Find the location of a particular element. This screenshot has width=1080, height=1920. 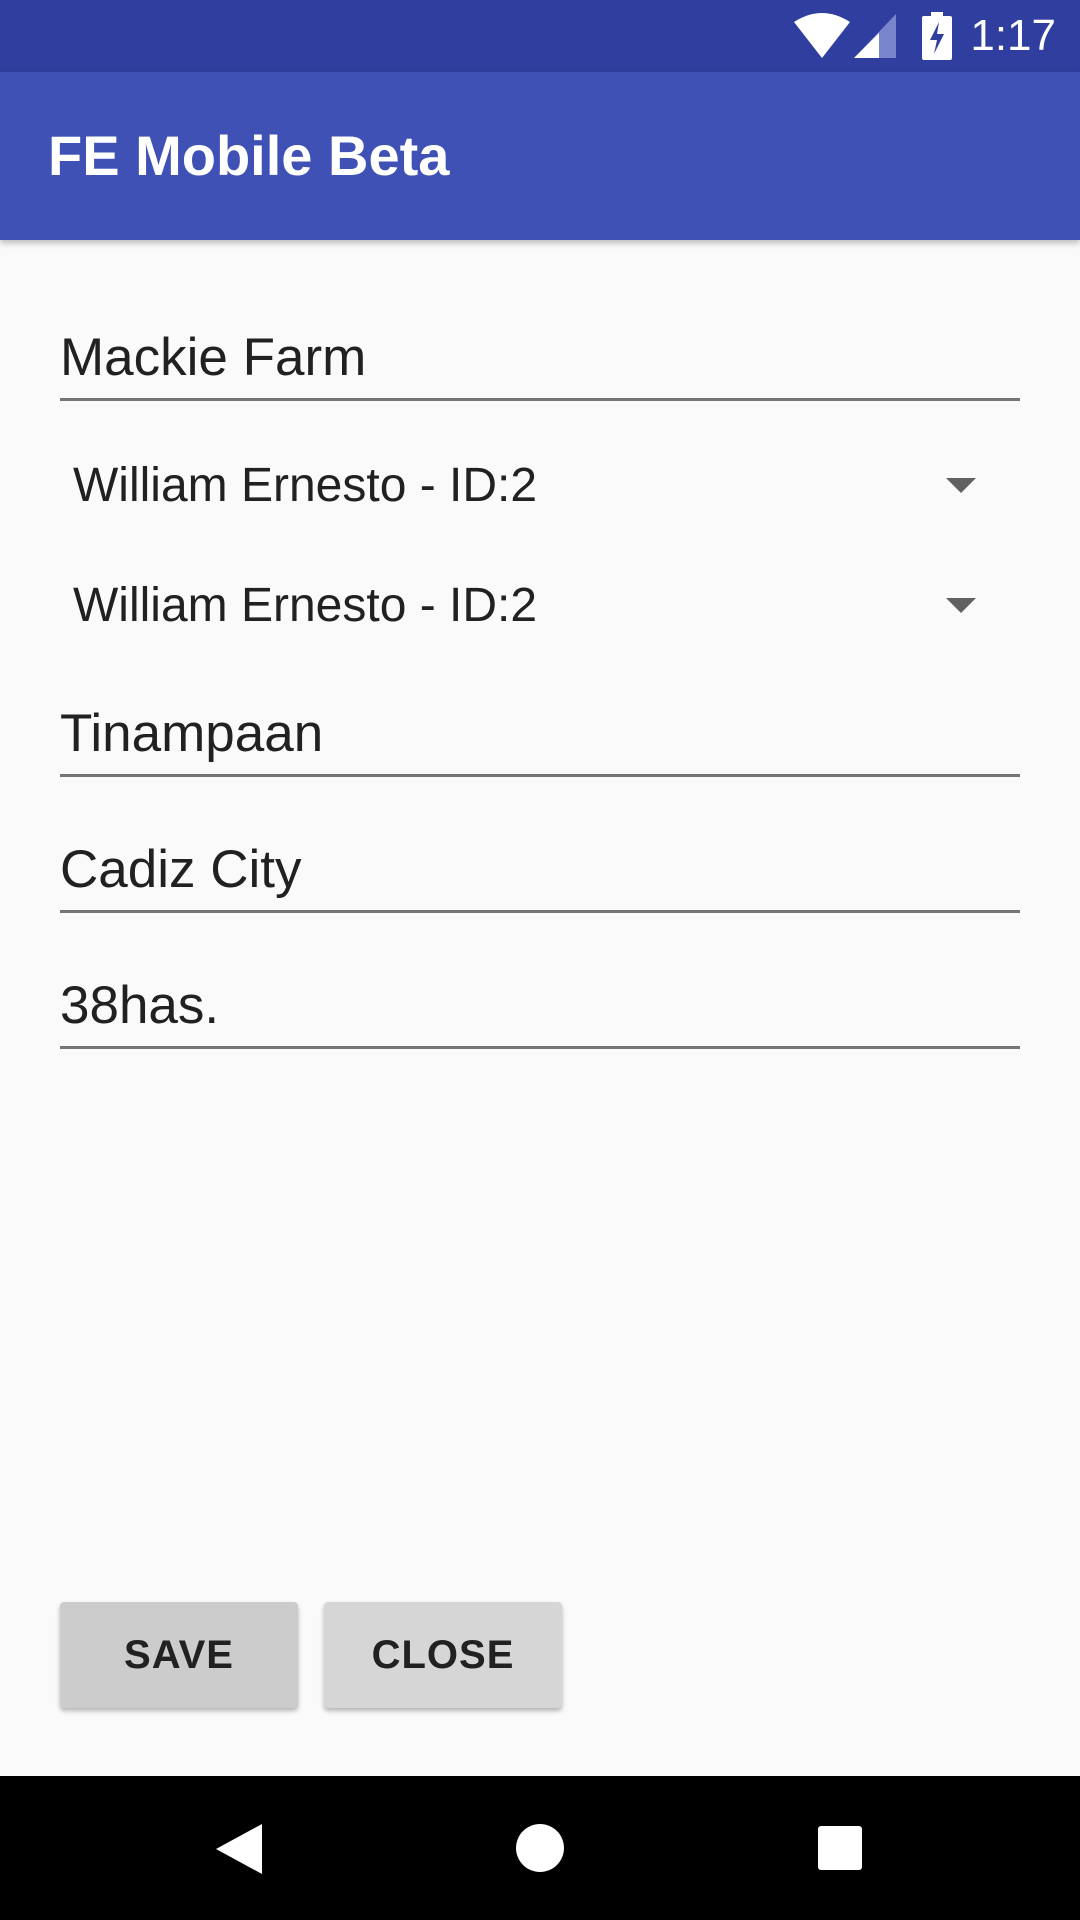

wifi-icon is located at coordinates (822, 35).